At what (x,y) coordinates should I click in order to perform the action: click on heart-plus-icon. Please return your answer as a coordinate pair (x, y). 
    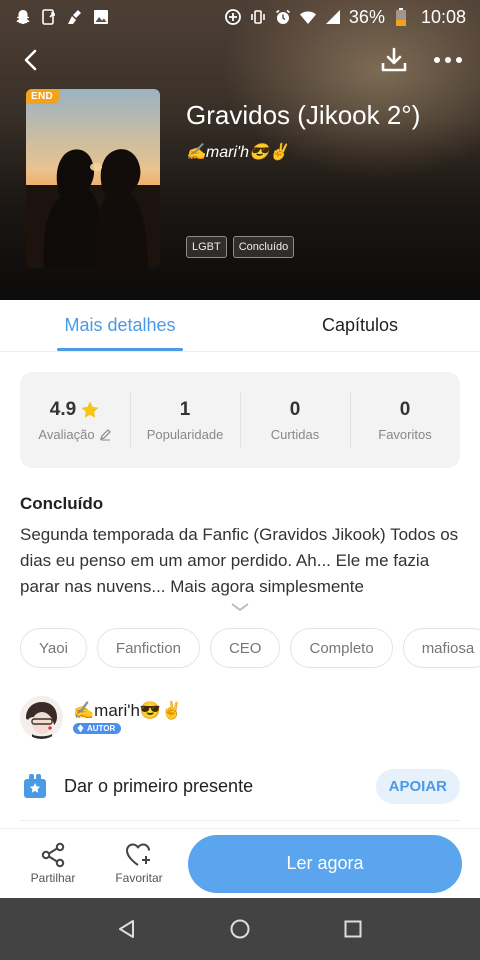
    Looking at the image, I should click on (138, 854).